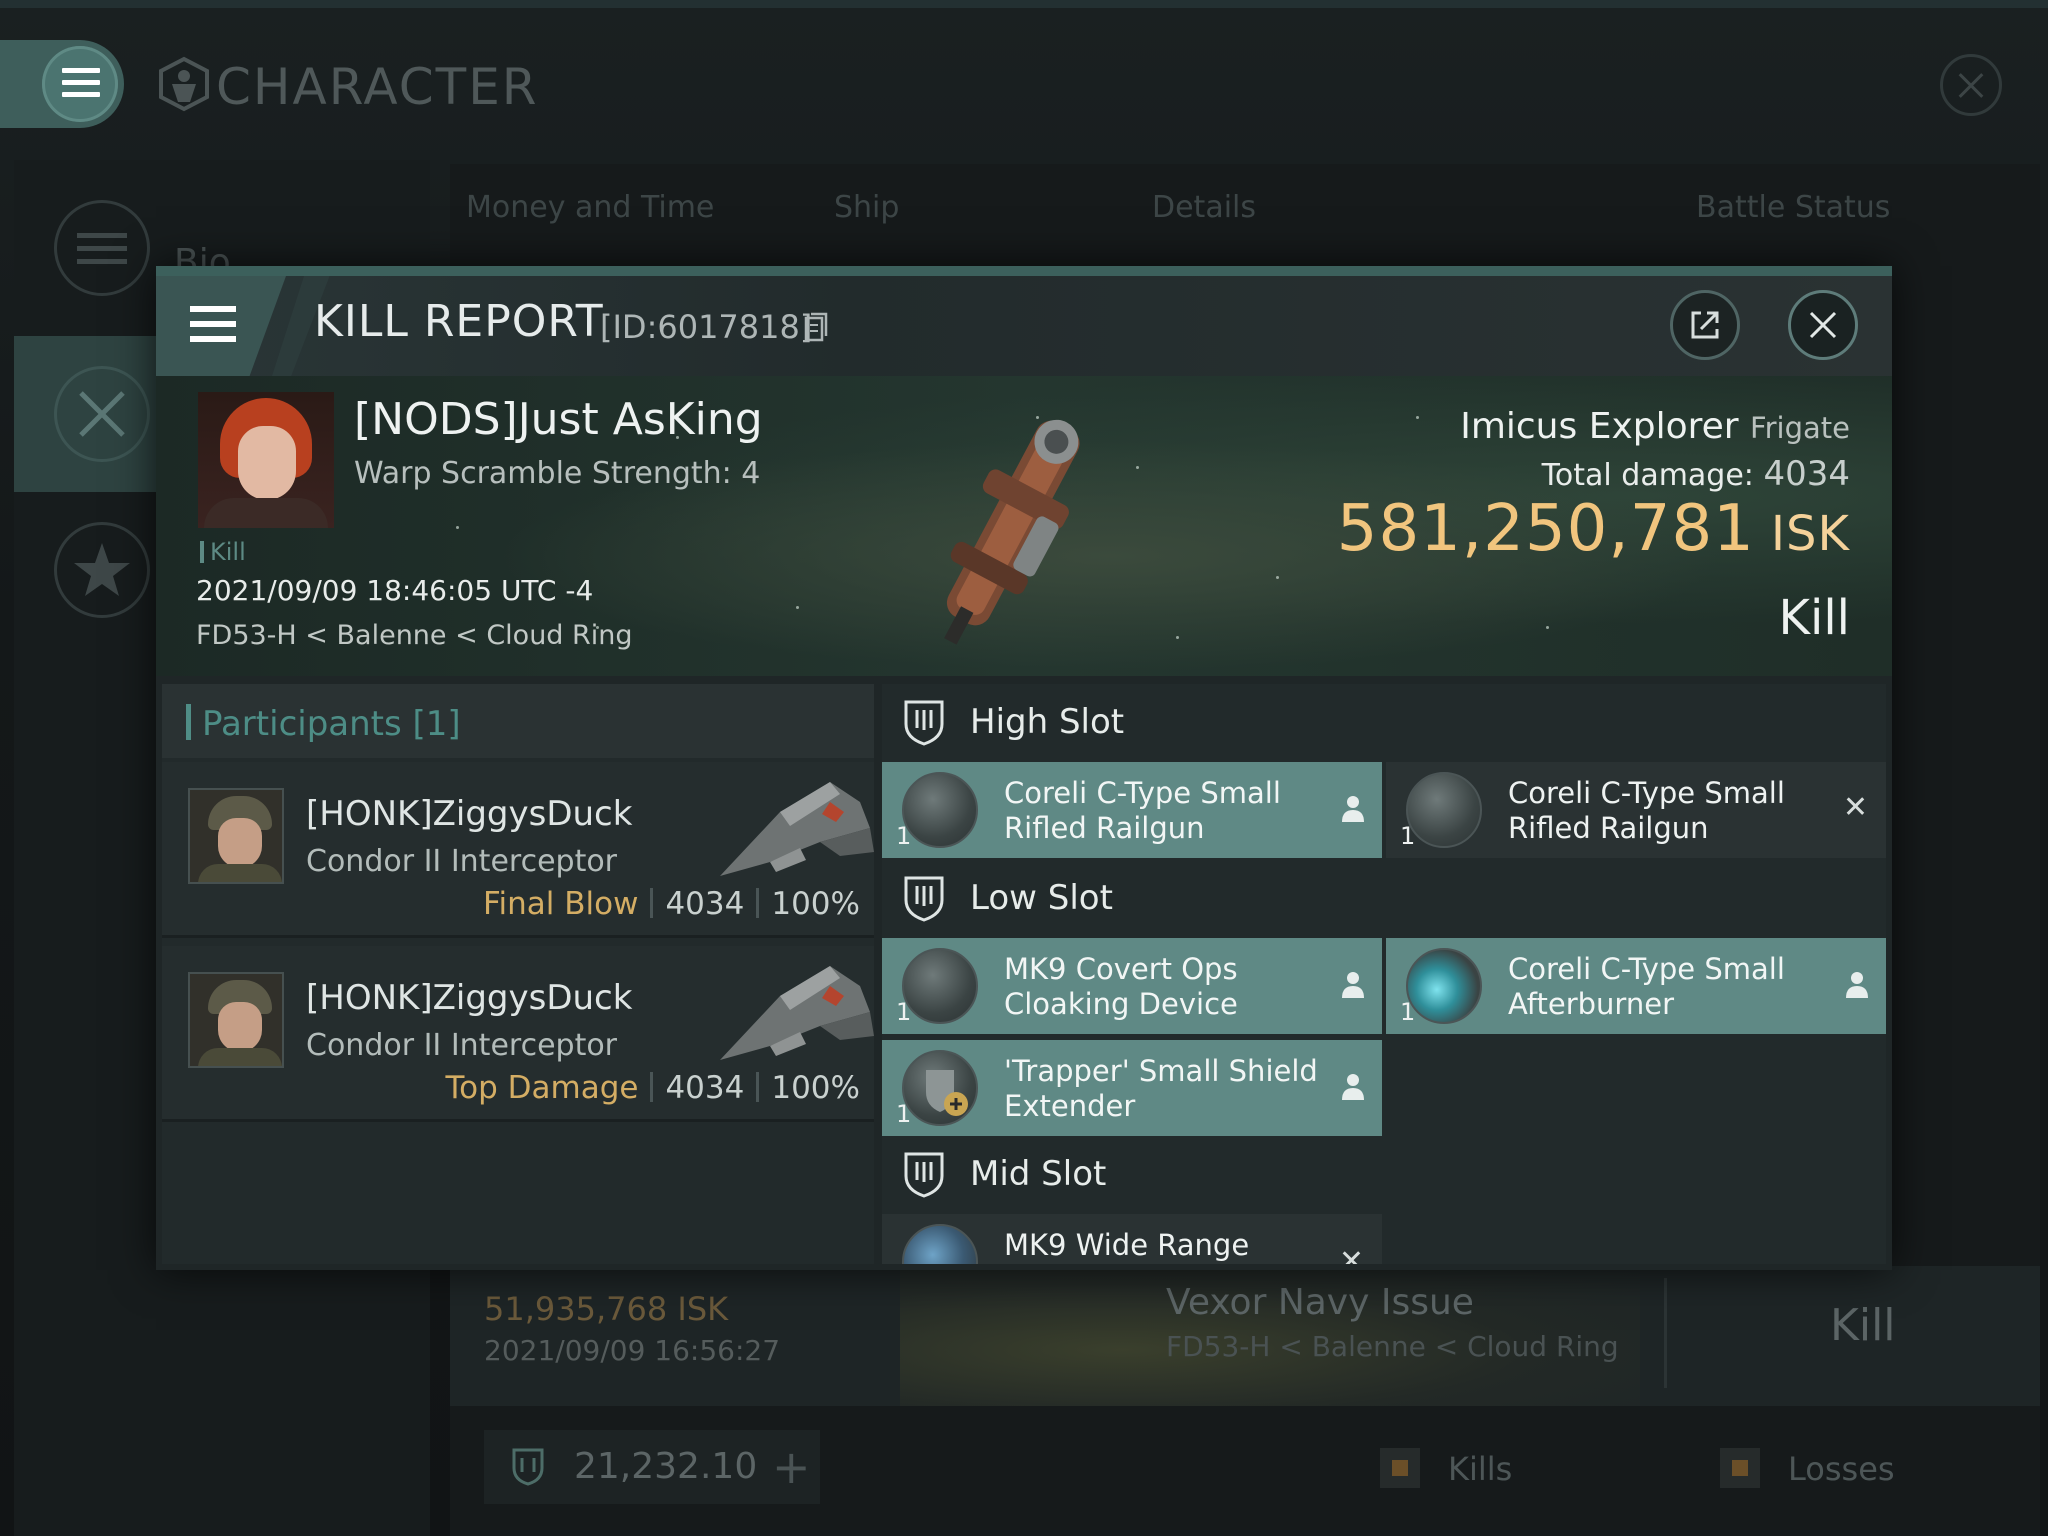 The height and width of the screenshot is (1536, 2048). Describe the element at coordinates (184, 84) in the screenshot. I see `character-icon` at that location.